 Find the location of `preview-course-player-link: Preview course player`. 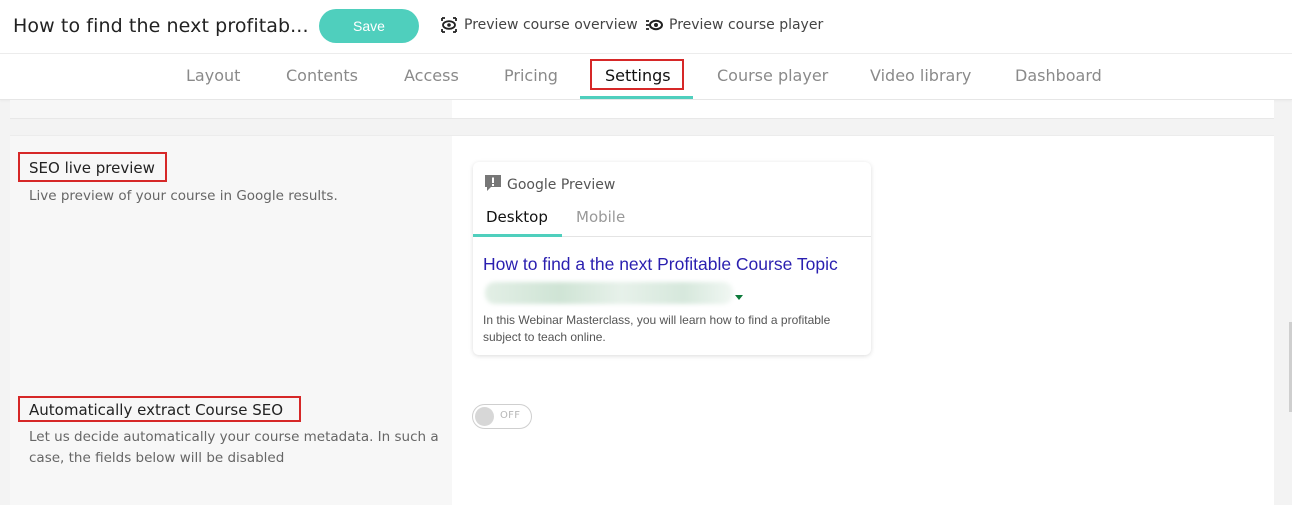

preview-course-player-link: Preview course player is located at coordinates (734, 25).